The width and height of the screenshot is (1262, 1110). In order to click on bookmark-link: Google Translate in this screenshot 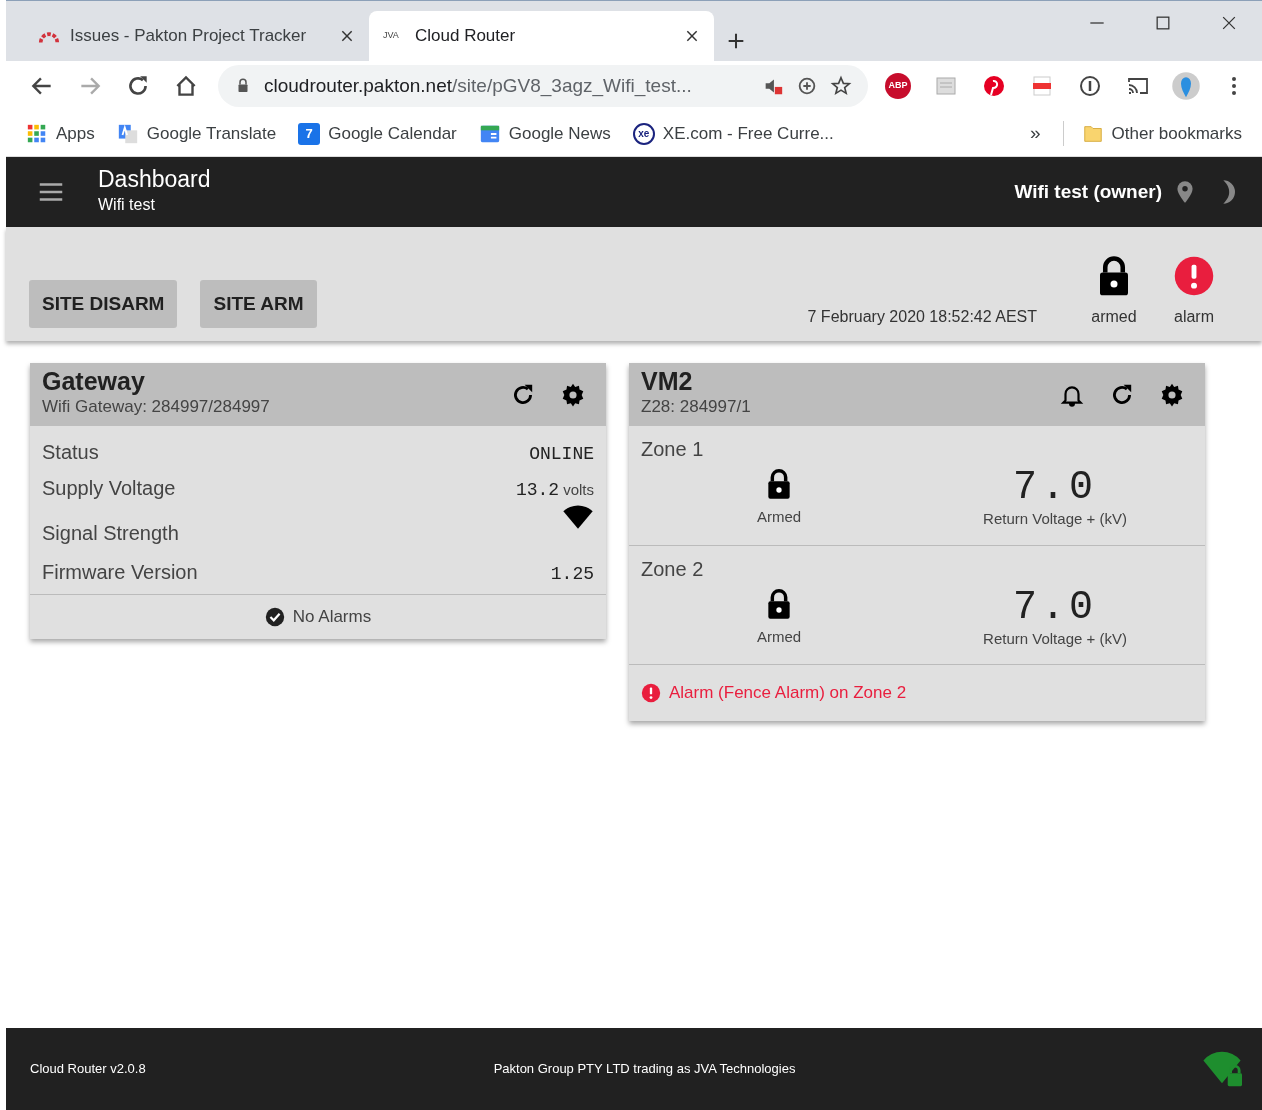, I will do `click(196, 133)`.